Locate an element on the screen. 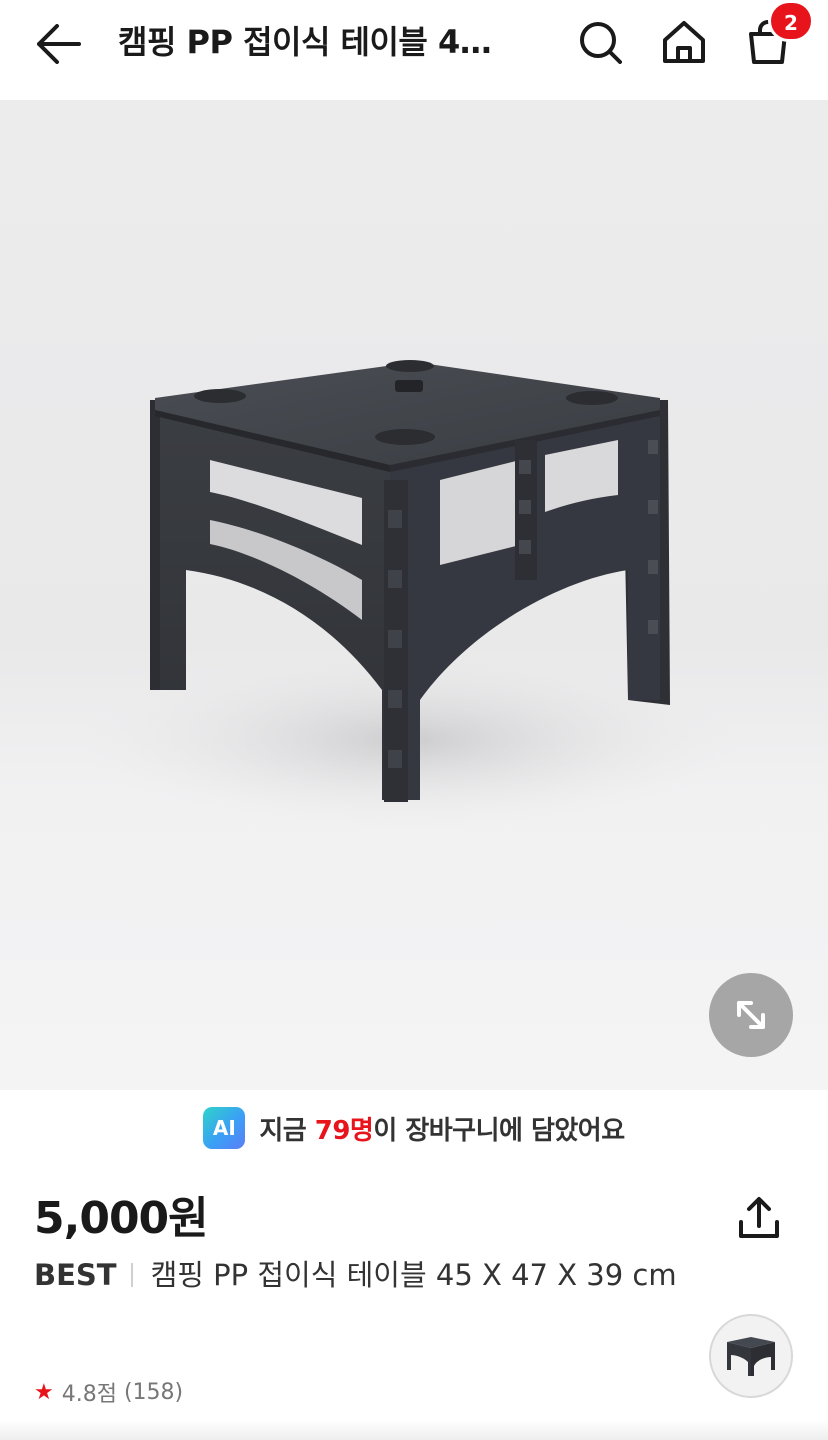 This screenshot has width=828, height=1440. back-button is located at coordinates (58, 44).